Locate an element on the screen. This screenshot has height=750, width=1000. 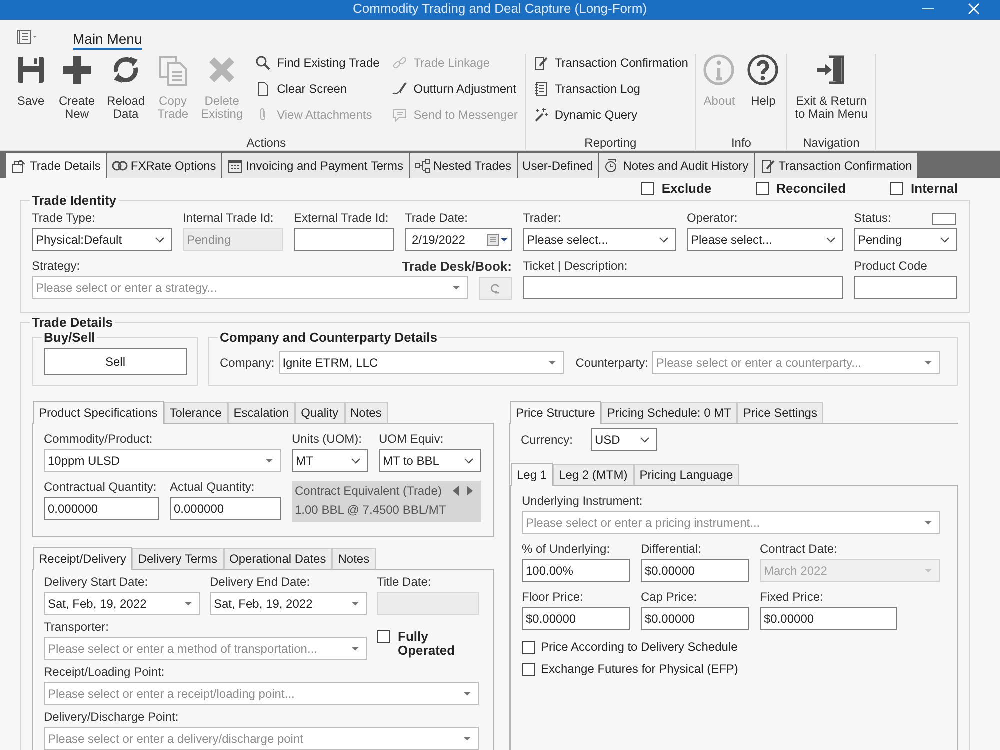
tab: Operational Dates is located at coordinates (278, 558).